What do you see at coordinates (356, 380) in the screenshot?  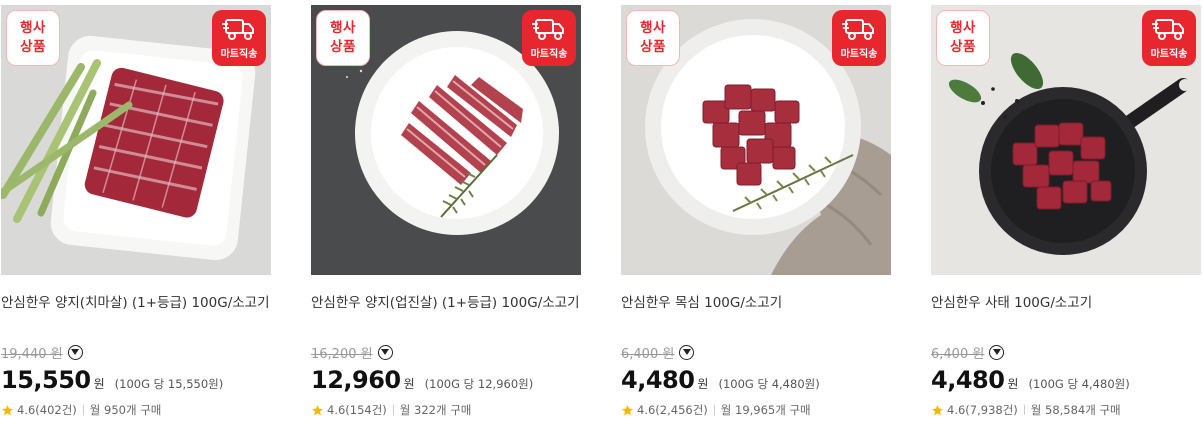 I see `sale-price: 12,960` at bounding box center [356, 380].